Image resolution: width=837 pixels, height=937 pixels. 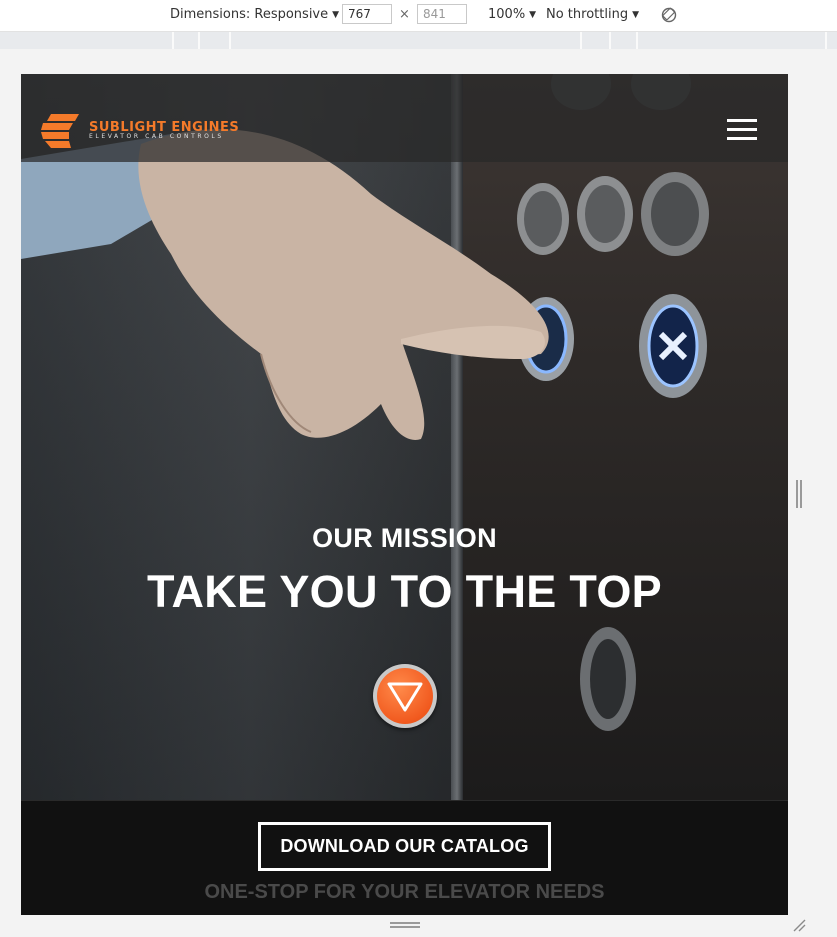 What do you see at coordinates (507, 14) in the screenshot?
I see `zoom-value: 100%` at bounding box center [507, 14].